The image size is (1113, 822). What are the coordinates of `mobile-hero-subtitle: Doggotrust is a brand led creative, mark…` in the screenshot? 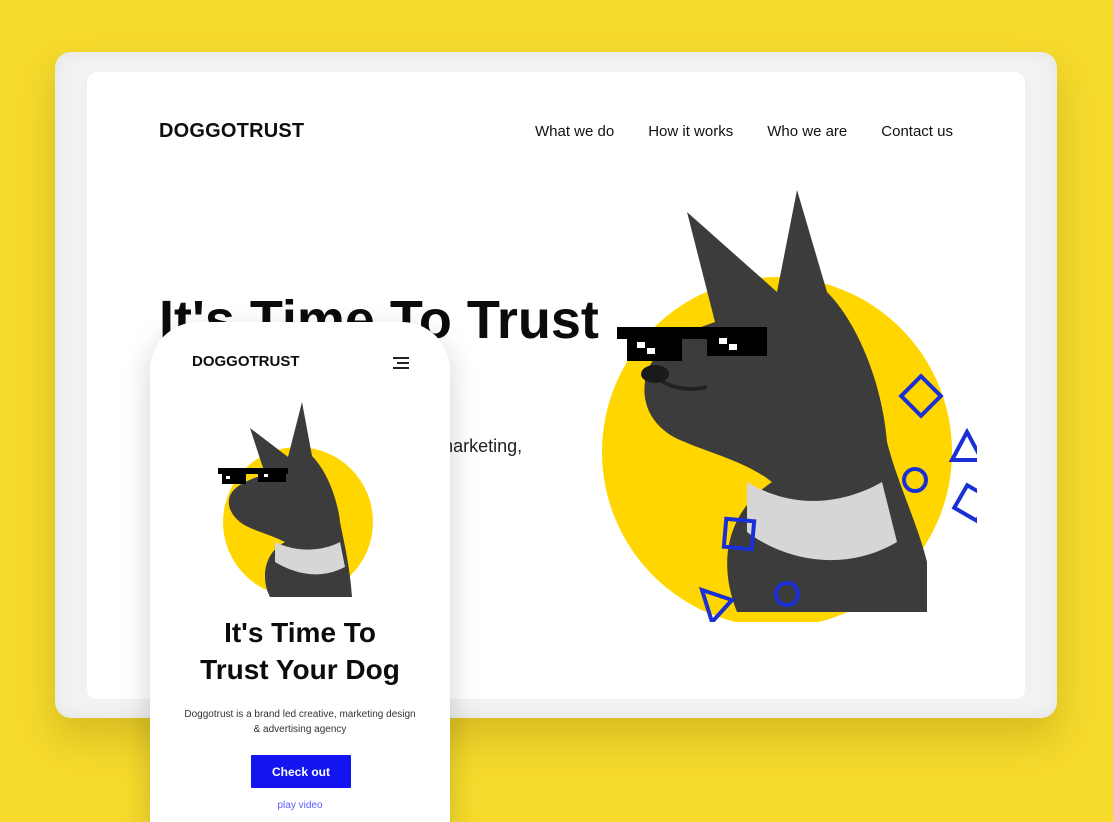 It's located at (300, 722).